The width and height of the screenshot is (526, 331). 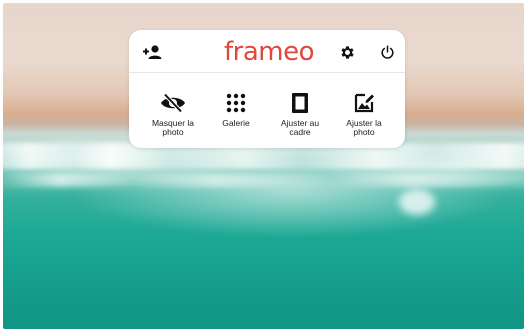 I want to click on grid-icon, so click(x=236, y=103).